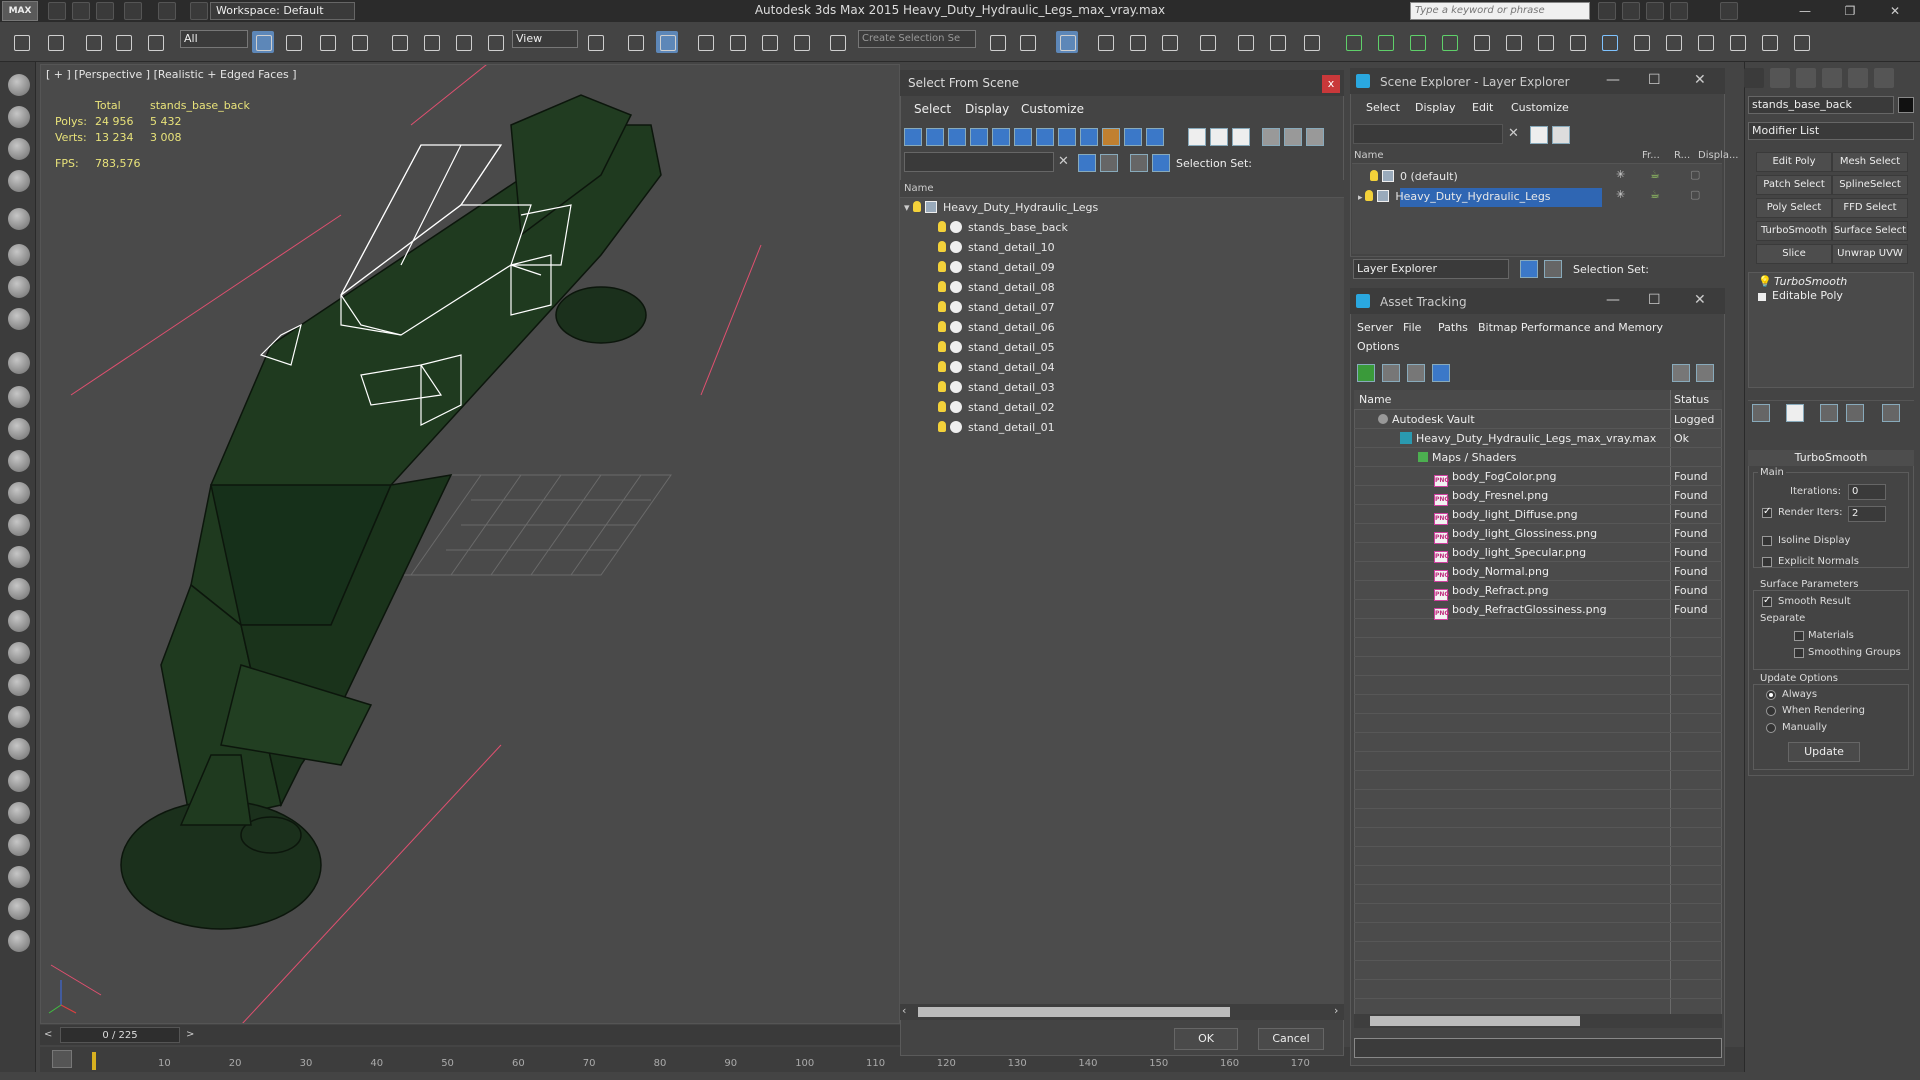  What do you see at coordinates (801, 42) in the screenshot?
I see `spinner-snap-icon` at bounding box center [801, 42].